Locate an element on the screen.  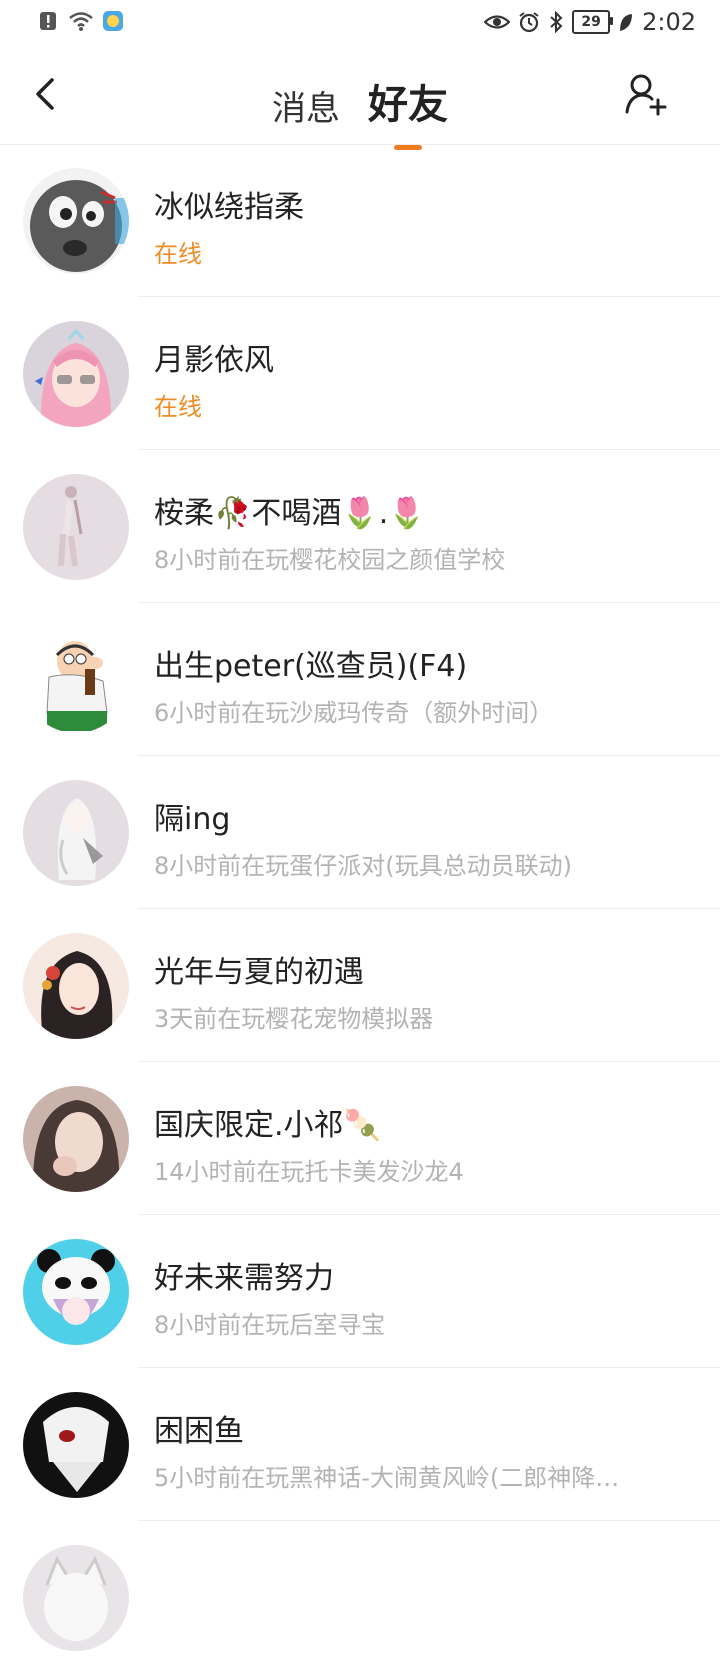
friend-row: 国庆限定.小祁🍡 14小时前在玩托卡美发沙龙4 is located at coordinates (360, 1138).